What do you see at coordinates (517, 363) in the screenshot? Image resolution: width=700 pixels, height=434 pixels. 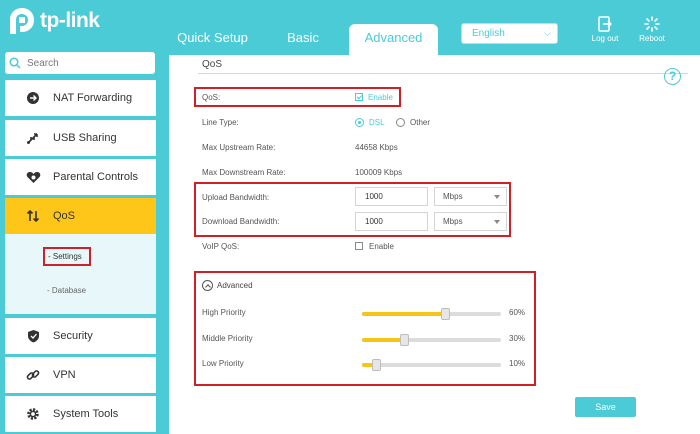 I see `low-priority-value: 10%` at bounding box center [517, 363].